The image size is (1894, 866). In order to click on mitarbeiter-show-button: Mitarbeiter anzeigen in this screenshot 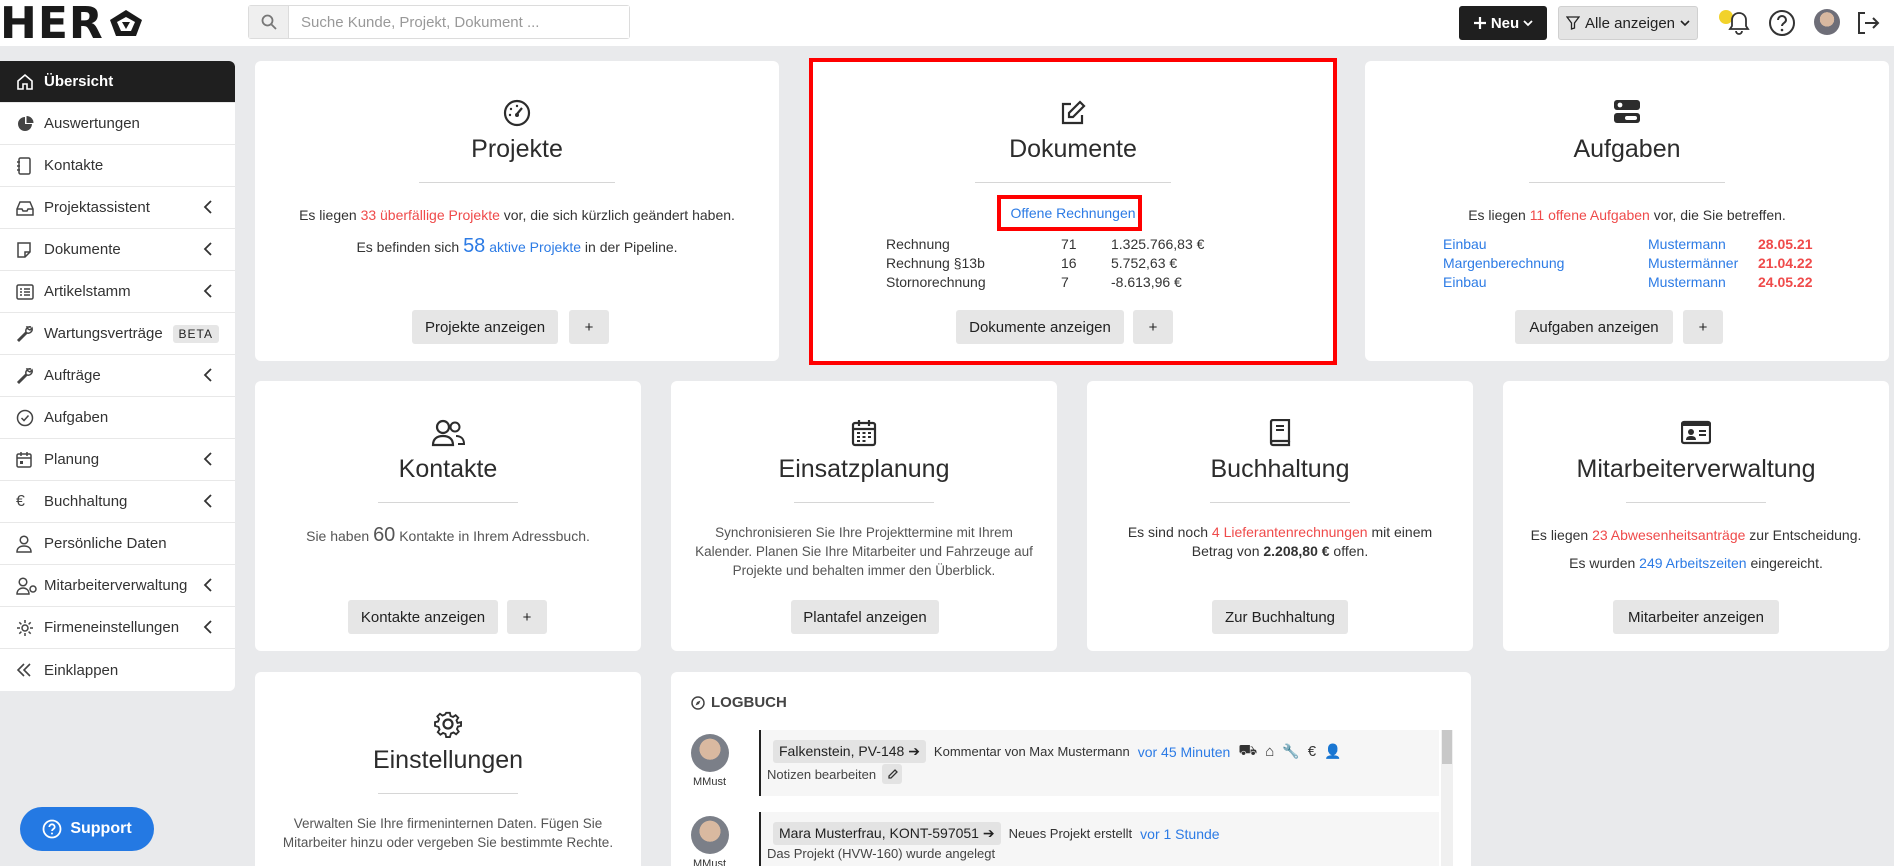, I will do `click(1696, 617)`.